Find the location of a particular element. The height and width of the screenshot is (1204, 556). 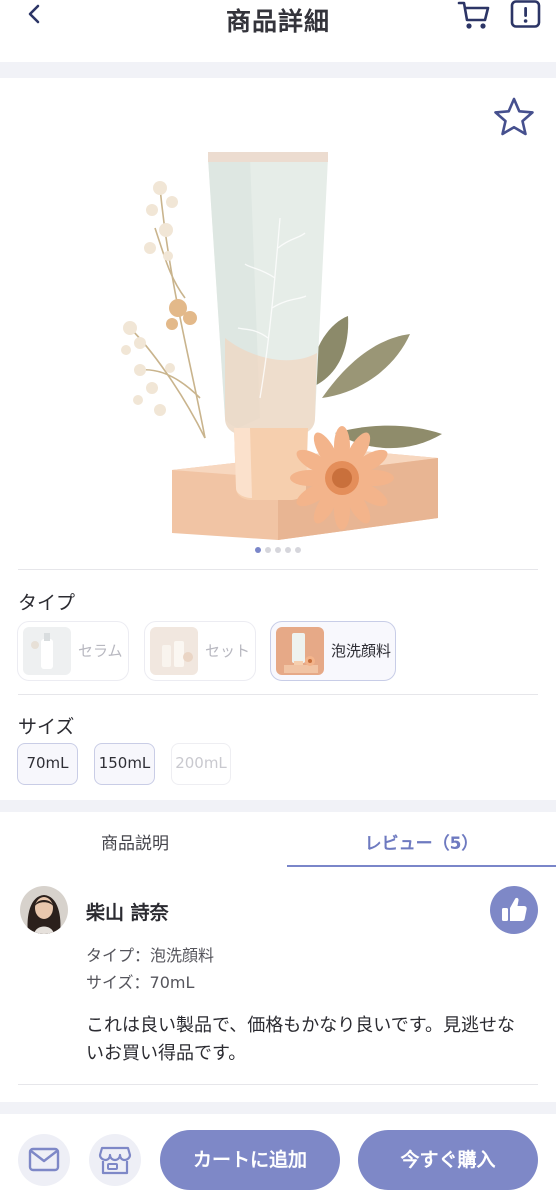

type-option-set: セット is located at coordinates (200, 651).